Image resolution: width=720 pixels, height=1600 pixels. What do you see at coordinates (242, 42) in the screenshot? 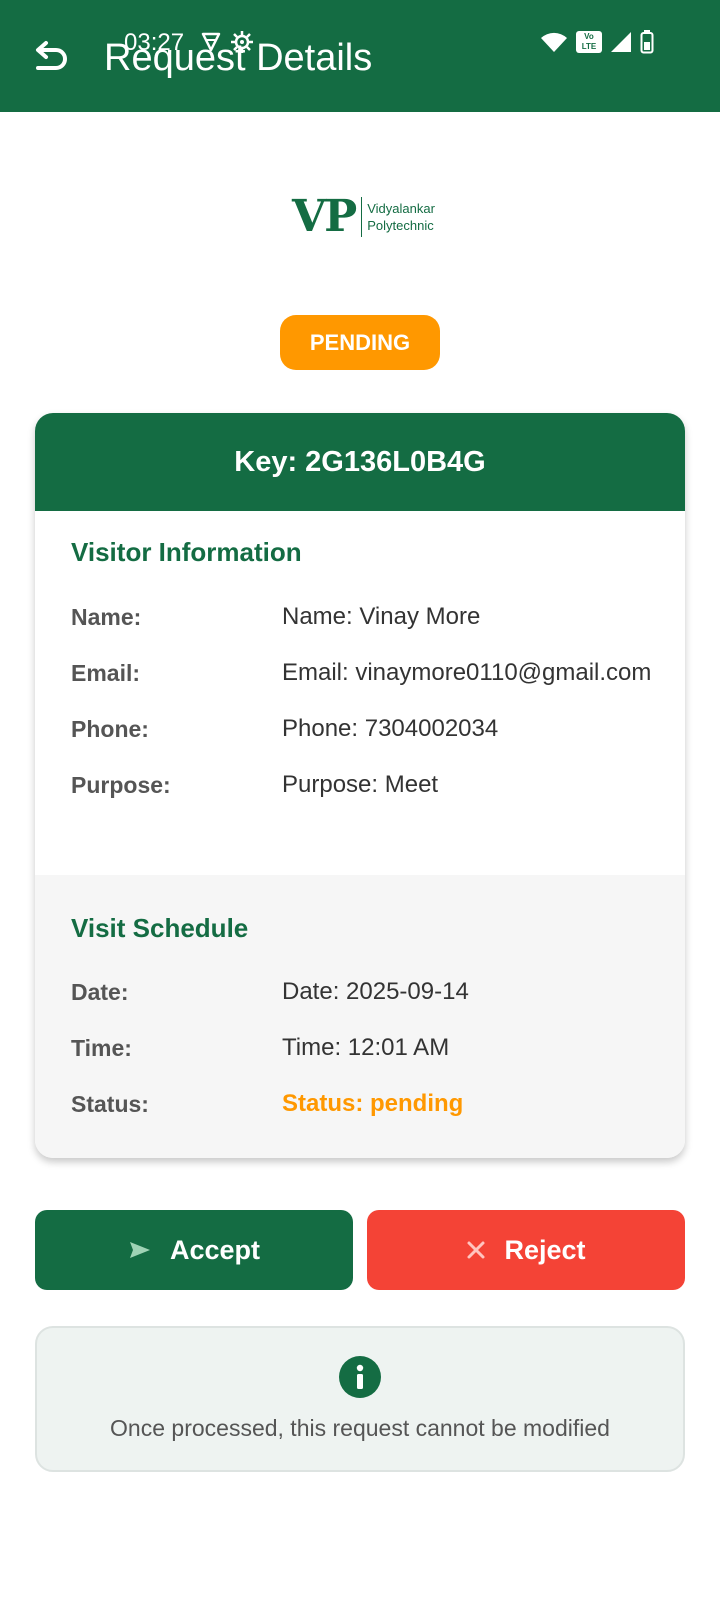
I see `settings-gear-icon` at bounding box center [242, 42].